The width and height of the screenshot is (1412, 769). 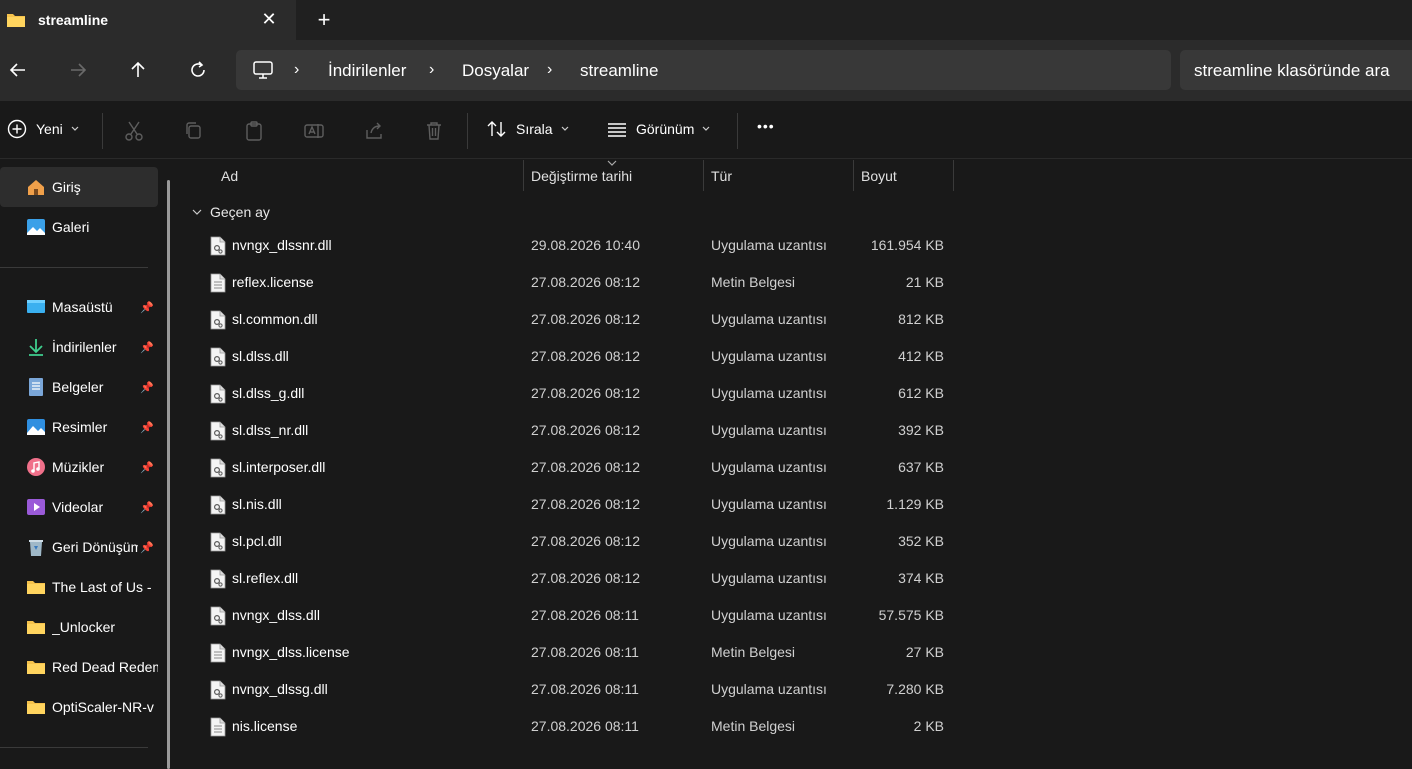 I want to click on file-type: Metin Belgesi, so click(x=753, y=652).